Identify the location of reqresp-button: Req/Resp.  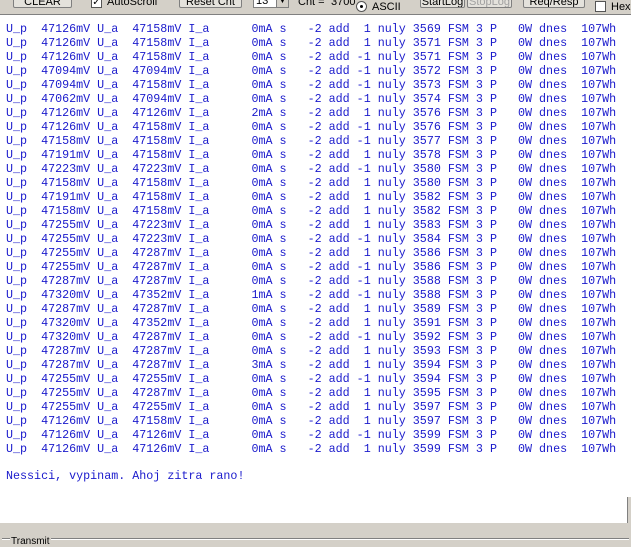
(554, 4).